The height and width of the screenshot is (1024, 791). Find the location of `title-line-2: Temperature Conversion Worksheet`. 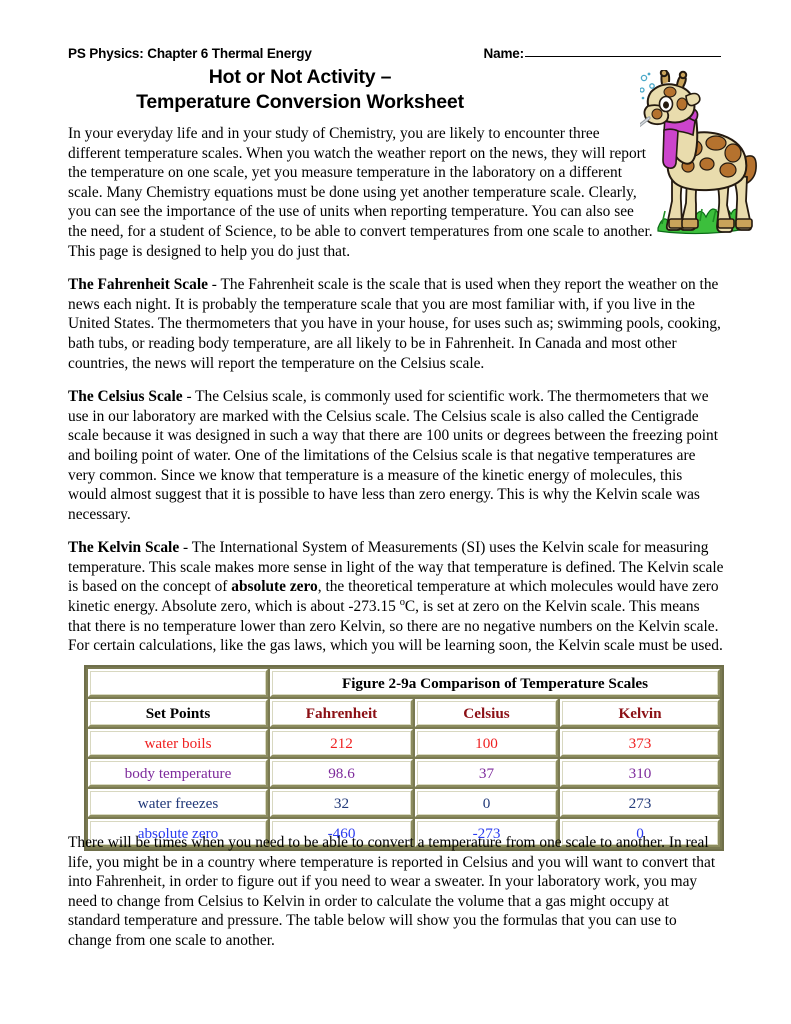

title-line-2: Temperature Conversion Worksheet is located at coordinates (300, 102).